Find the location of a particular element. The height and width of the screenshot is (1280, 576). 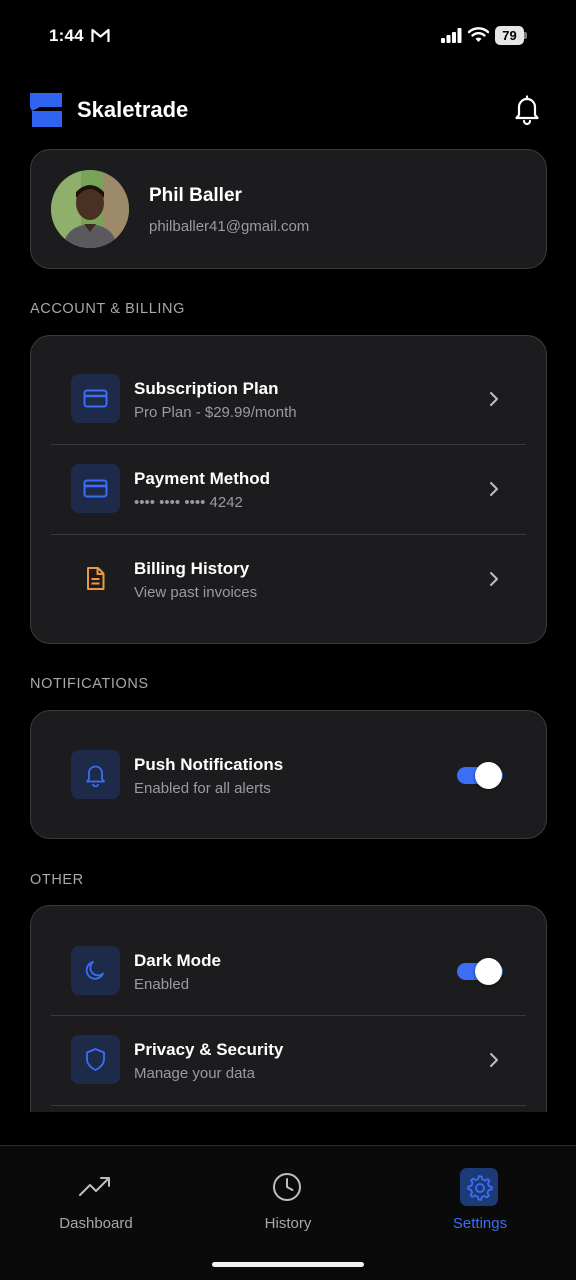

row-subtitle: Pro Plan - $29.99/month is located at coordinates (215, 412).